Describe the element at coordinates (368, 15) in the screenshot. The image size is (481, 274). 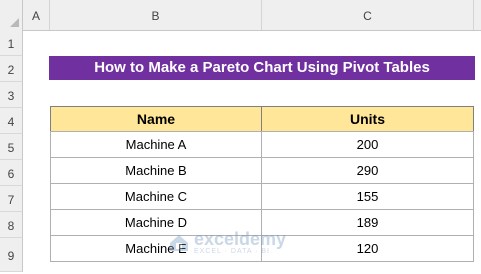
I see `column-header-c: C` at that location.